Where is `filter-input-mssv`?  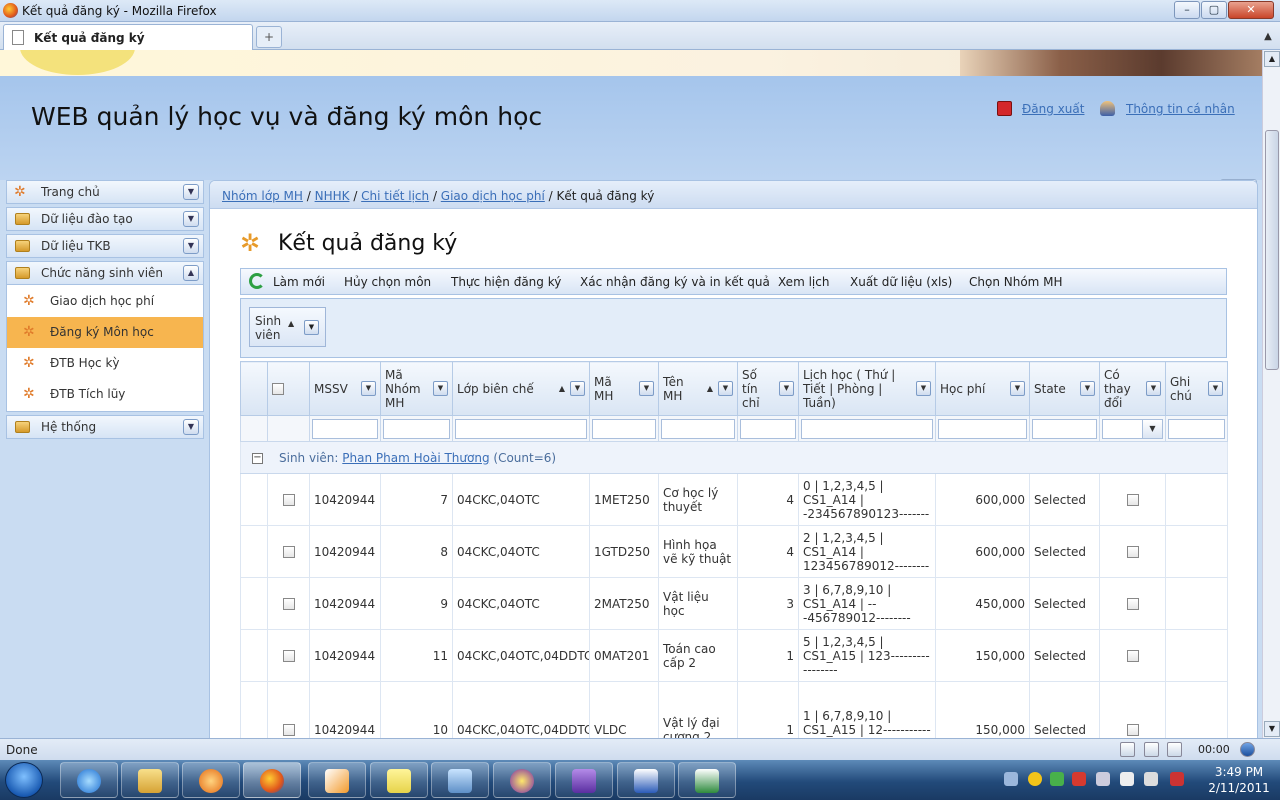 filter-input-mssv is located at coordinates (345, 428).